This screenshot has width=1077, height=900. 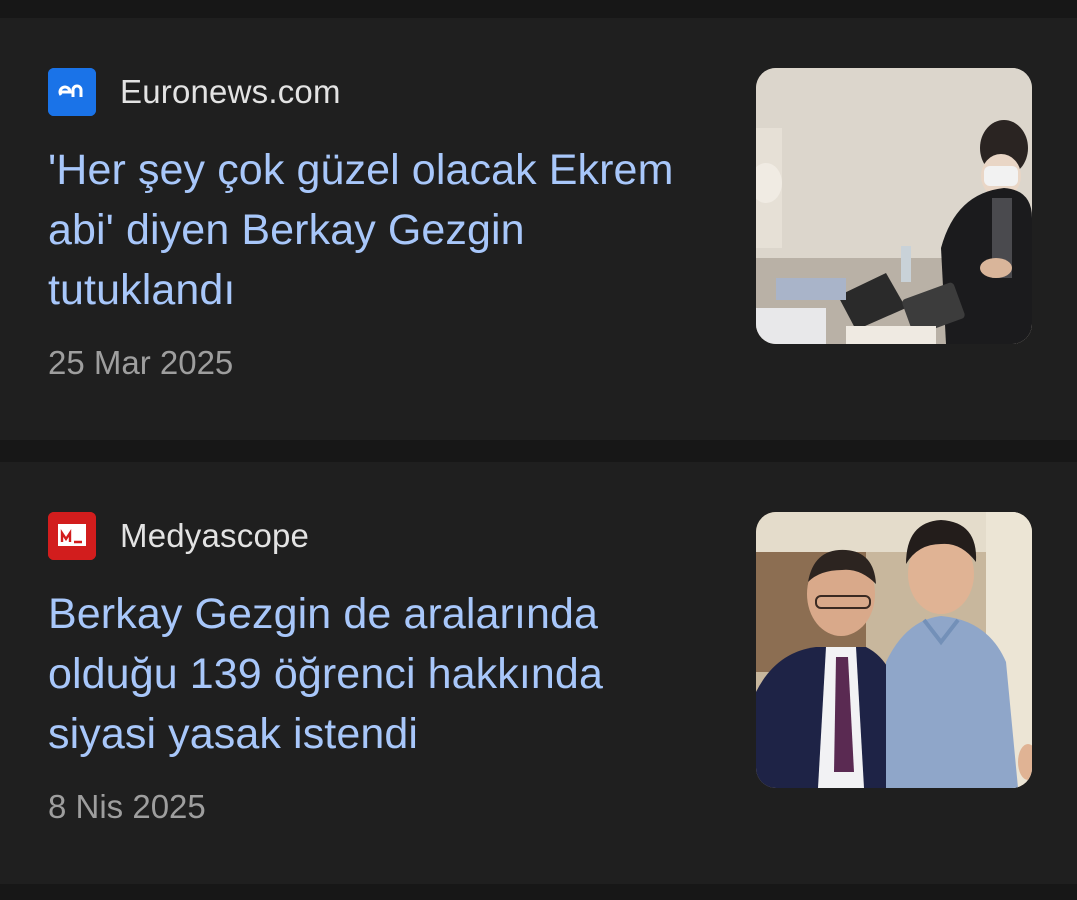 I want to click on article-date: 8 Nis 2025, so click(x=127, y=806).